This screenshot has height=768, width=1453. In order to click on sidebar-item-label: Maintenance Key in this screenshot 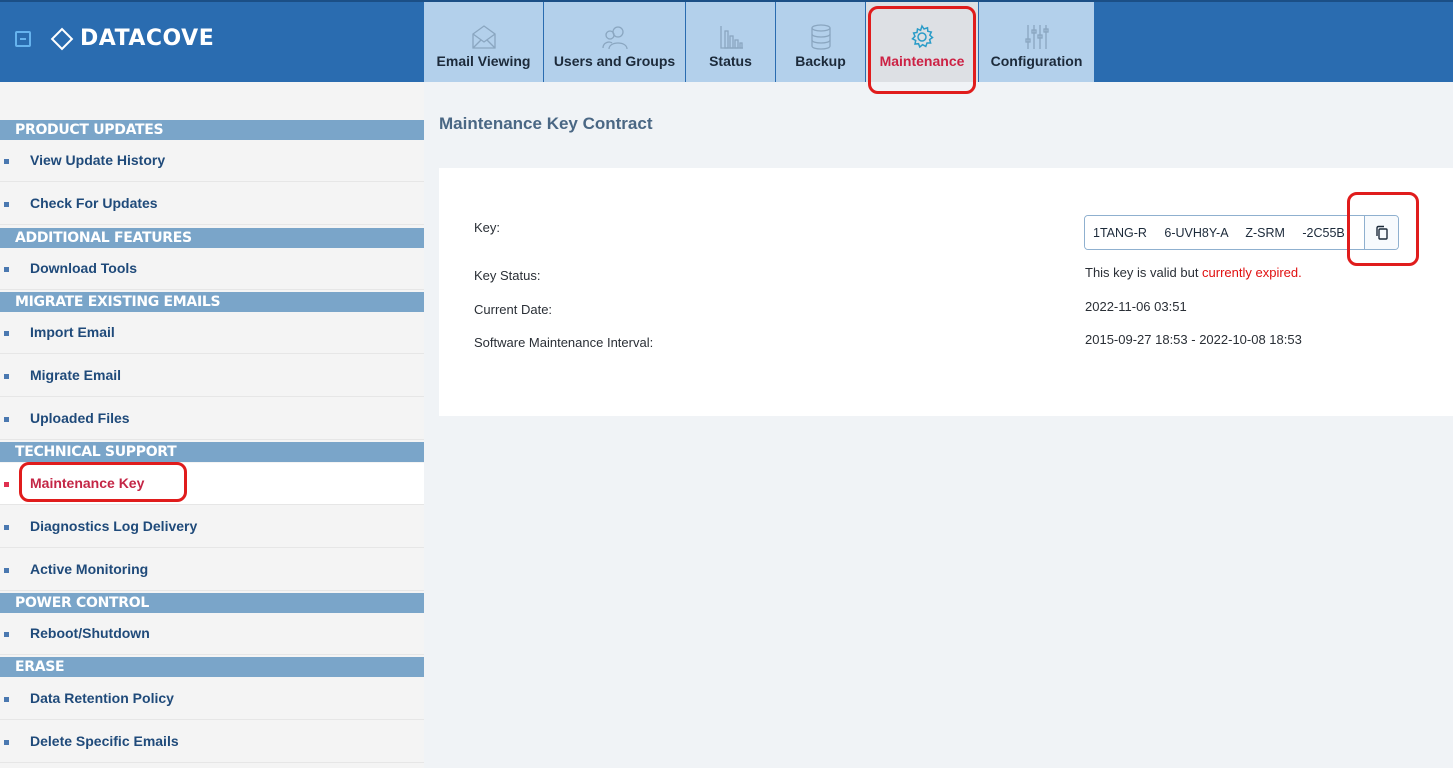, I will do `click(87, 483)`.